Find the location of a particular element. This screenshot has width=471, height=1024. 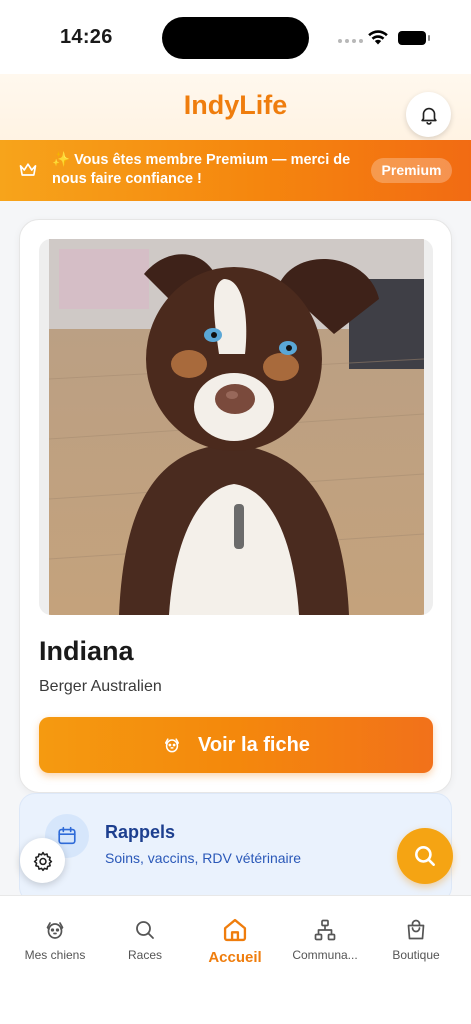

premium-badge: Premium is located at coordinates (411, 170).